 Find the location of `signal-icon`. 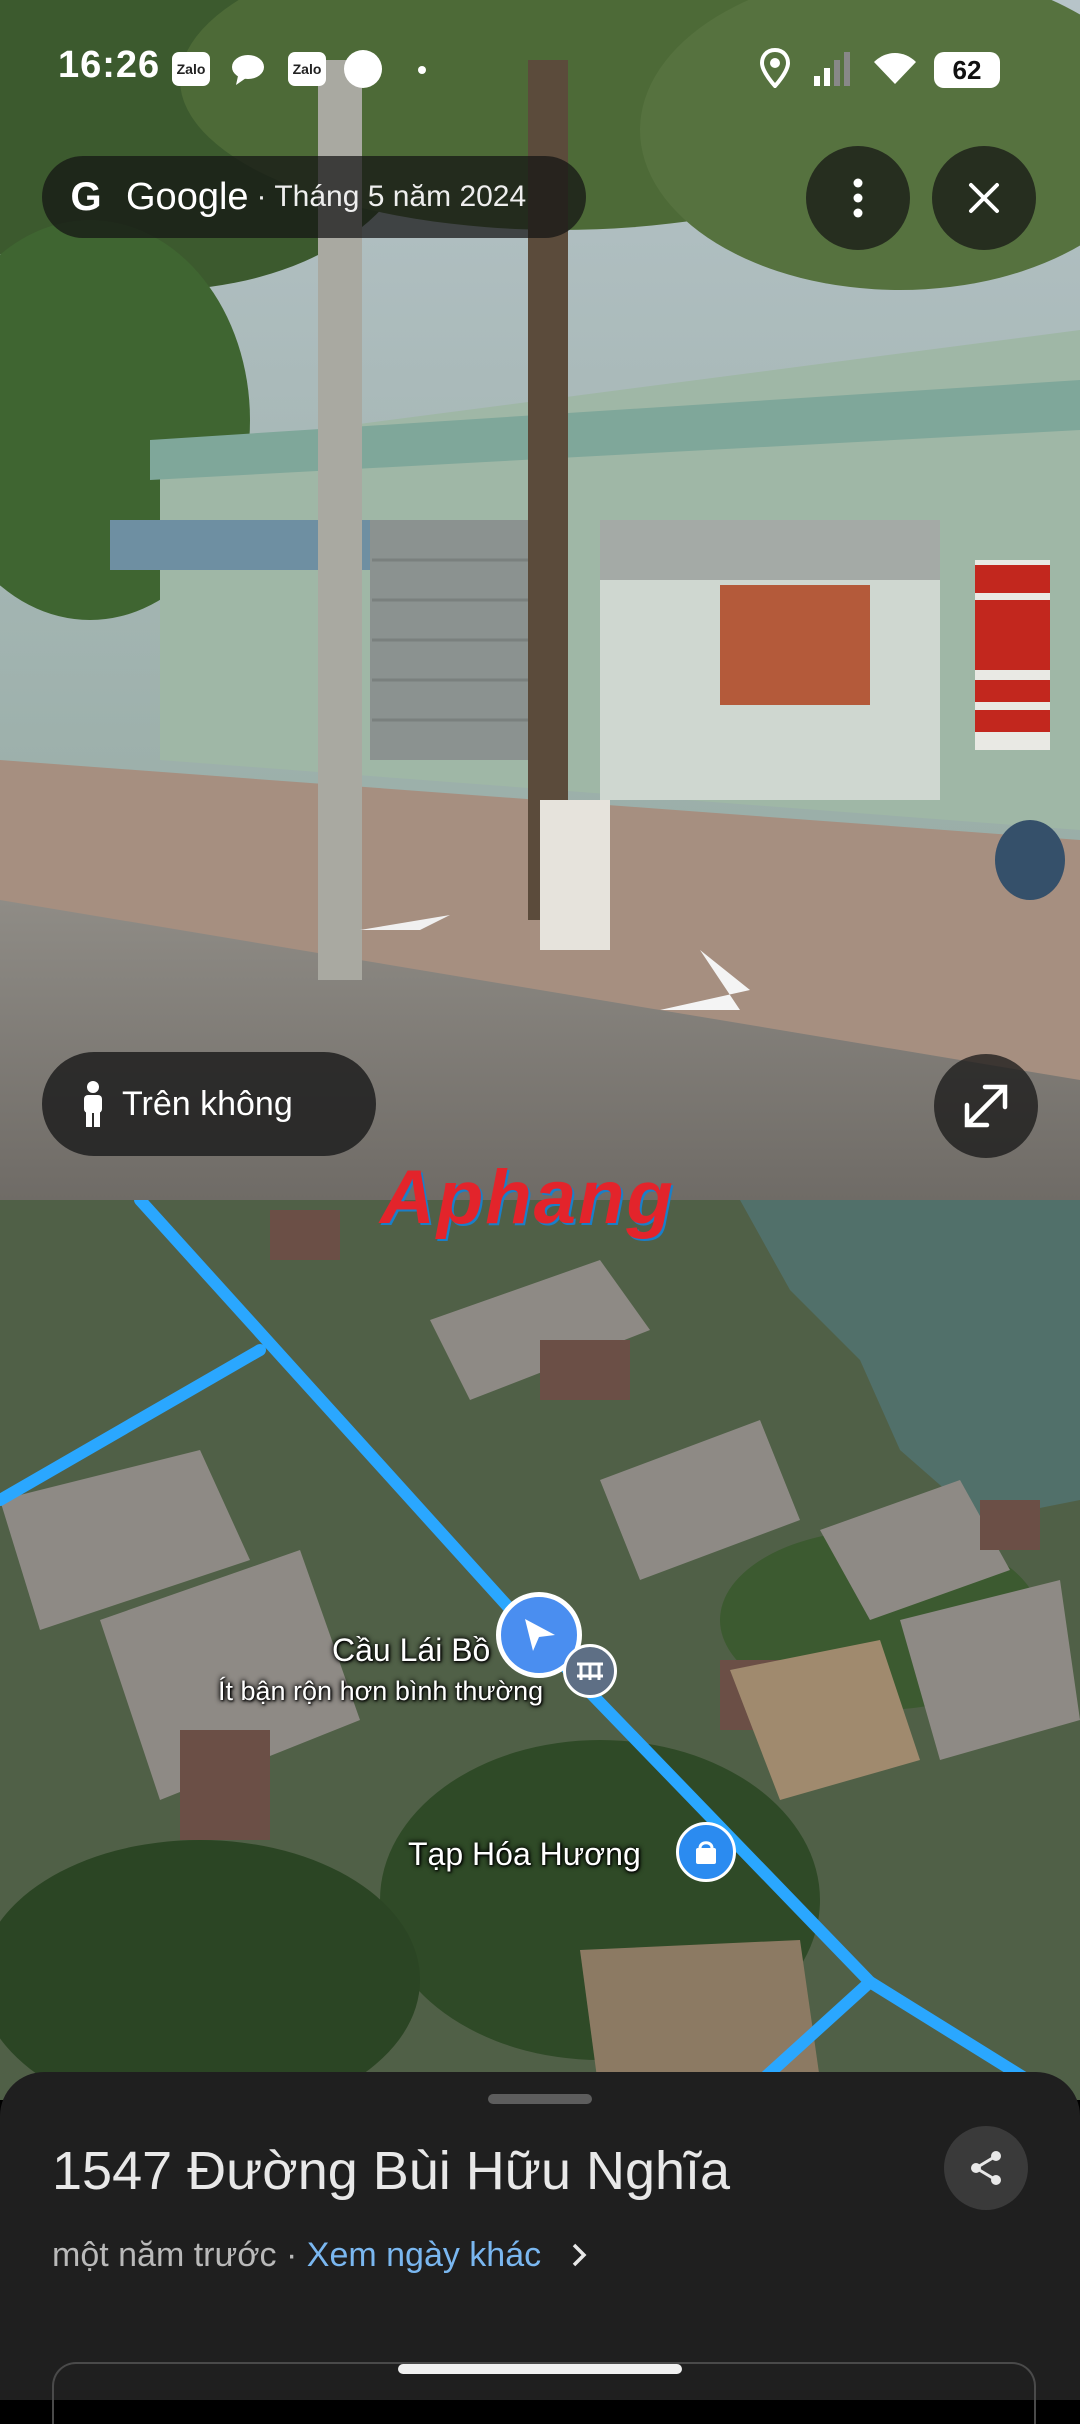

signal-icon is located at coordinates (832, 71).